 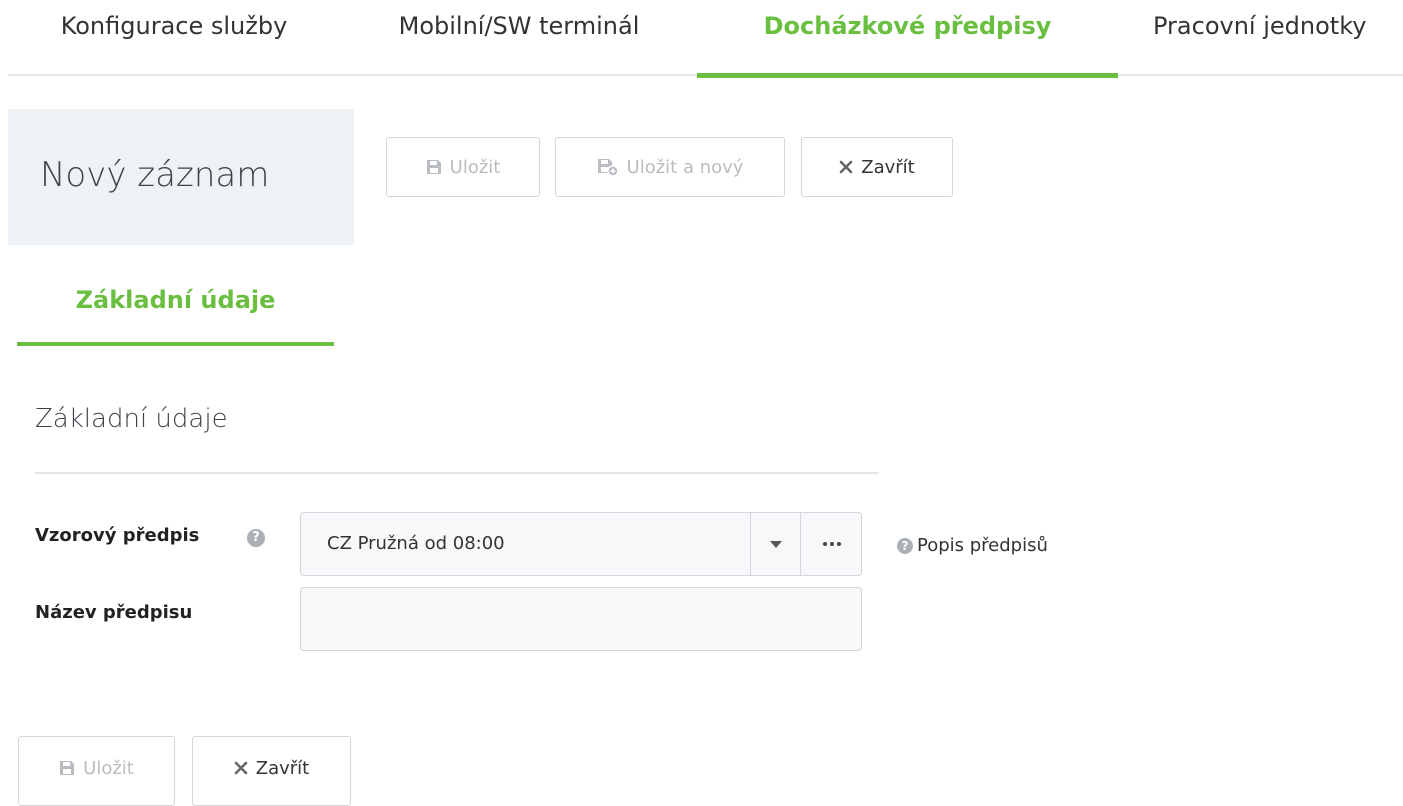 I want to click on template-label: Vzorový předpis, so click(x=117, y=535).